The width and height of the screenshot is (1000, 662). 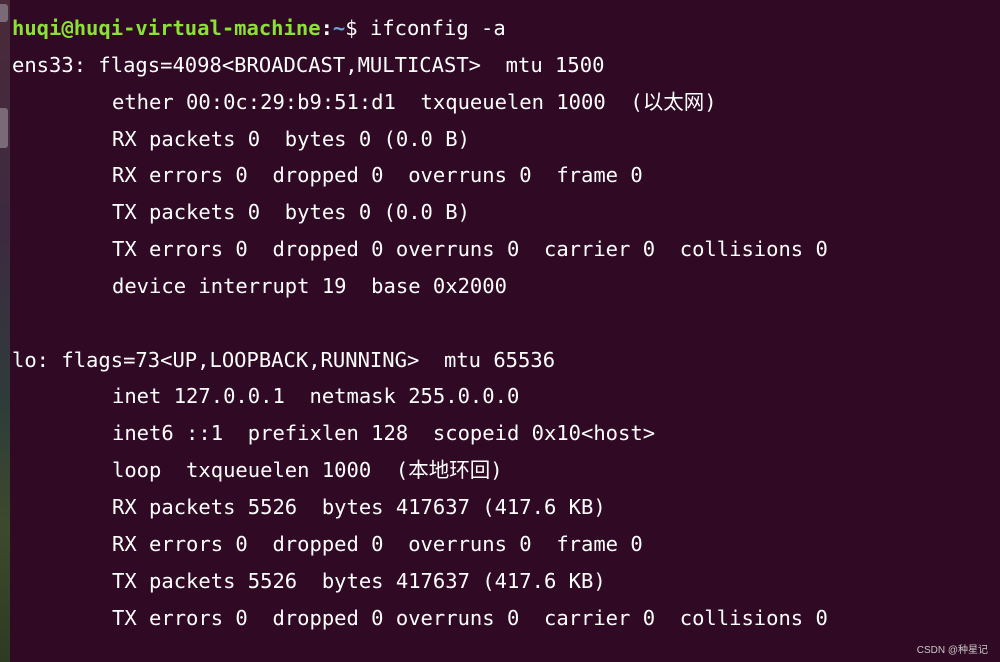 What do you see at coordinates (339, 28) in the screenshot?
I see `prompt-path: ~` at bounding box center [339, 28].